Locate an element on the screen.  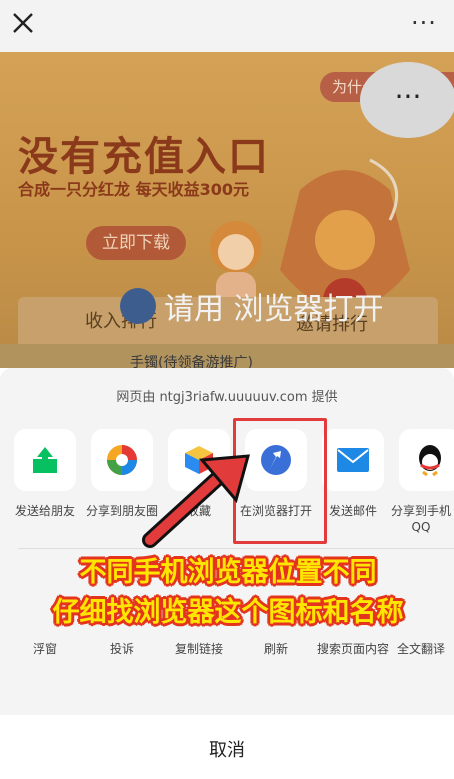
promo-title: 没有充值入口 is located at coordinates (144, 157).